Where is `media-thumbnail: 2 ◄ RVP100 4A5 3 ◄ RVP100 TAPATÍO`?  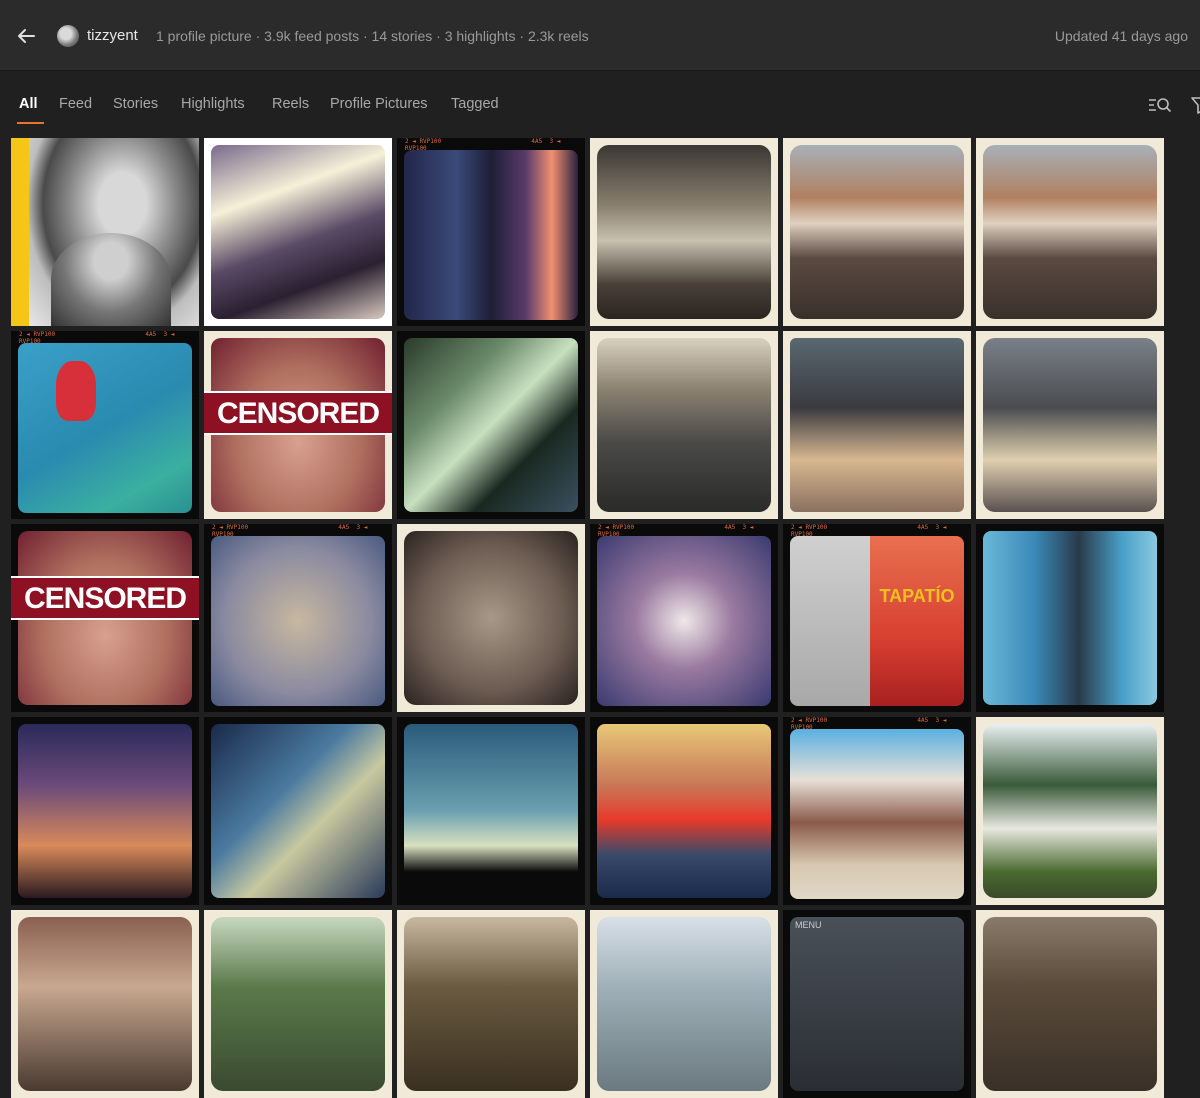 media-thumbnail: 2 ◄ RVP100 4A5 3 ◄ RVP100 TAPATÍO is located at coordinates (877, 618).